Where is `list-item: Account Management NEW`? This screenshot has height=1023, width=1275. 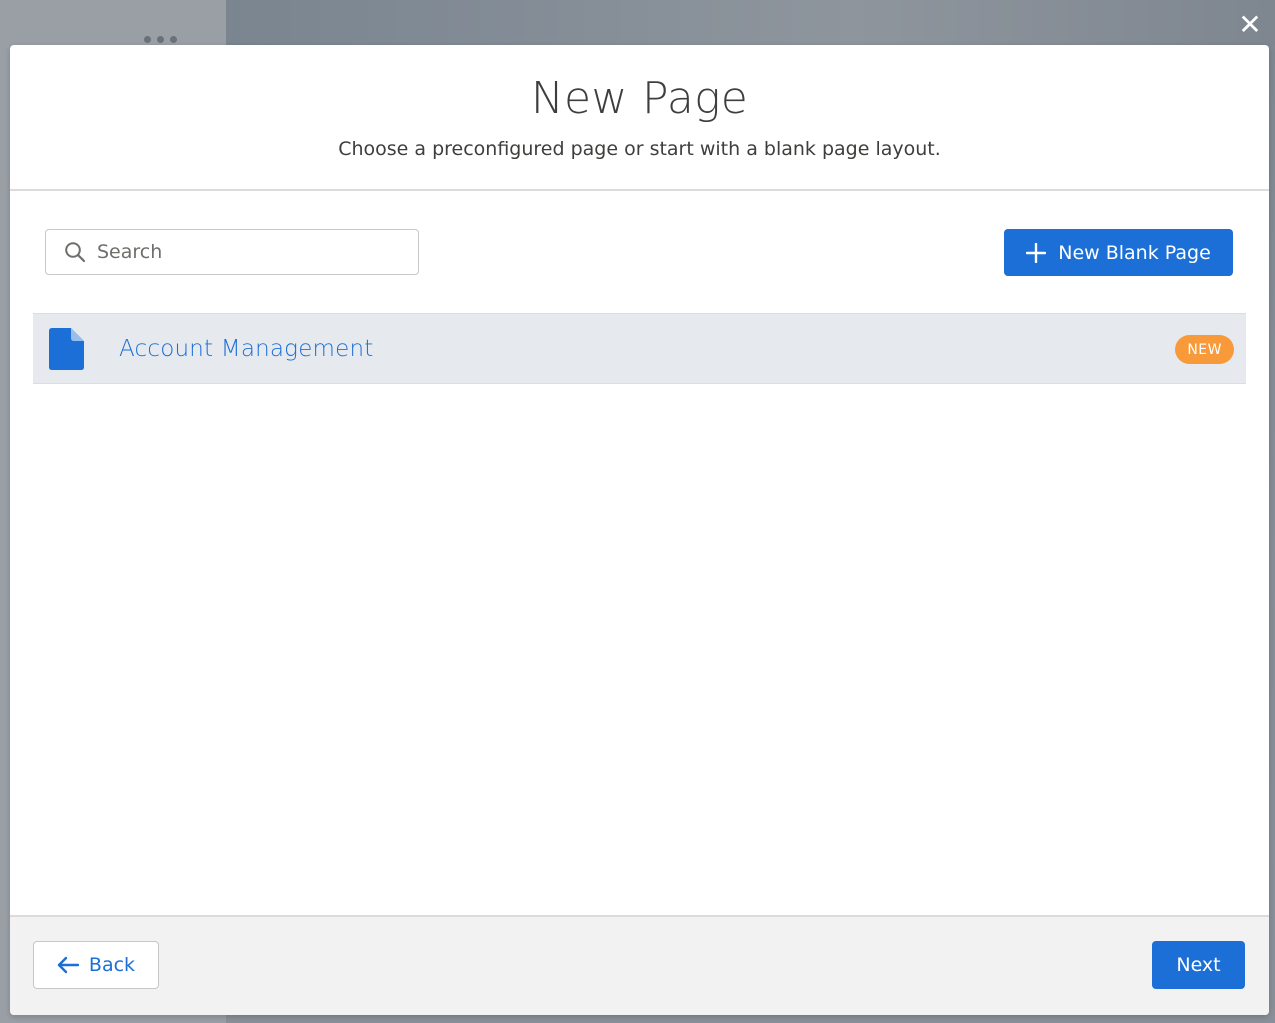 list-item: Account Management NEW is located at coordinates (639, 348).